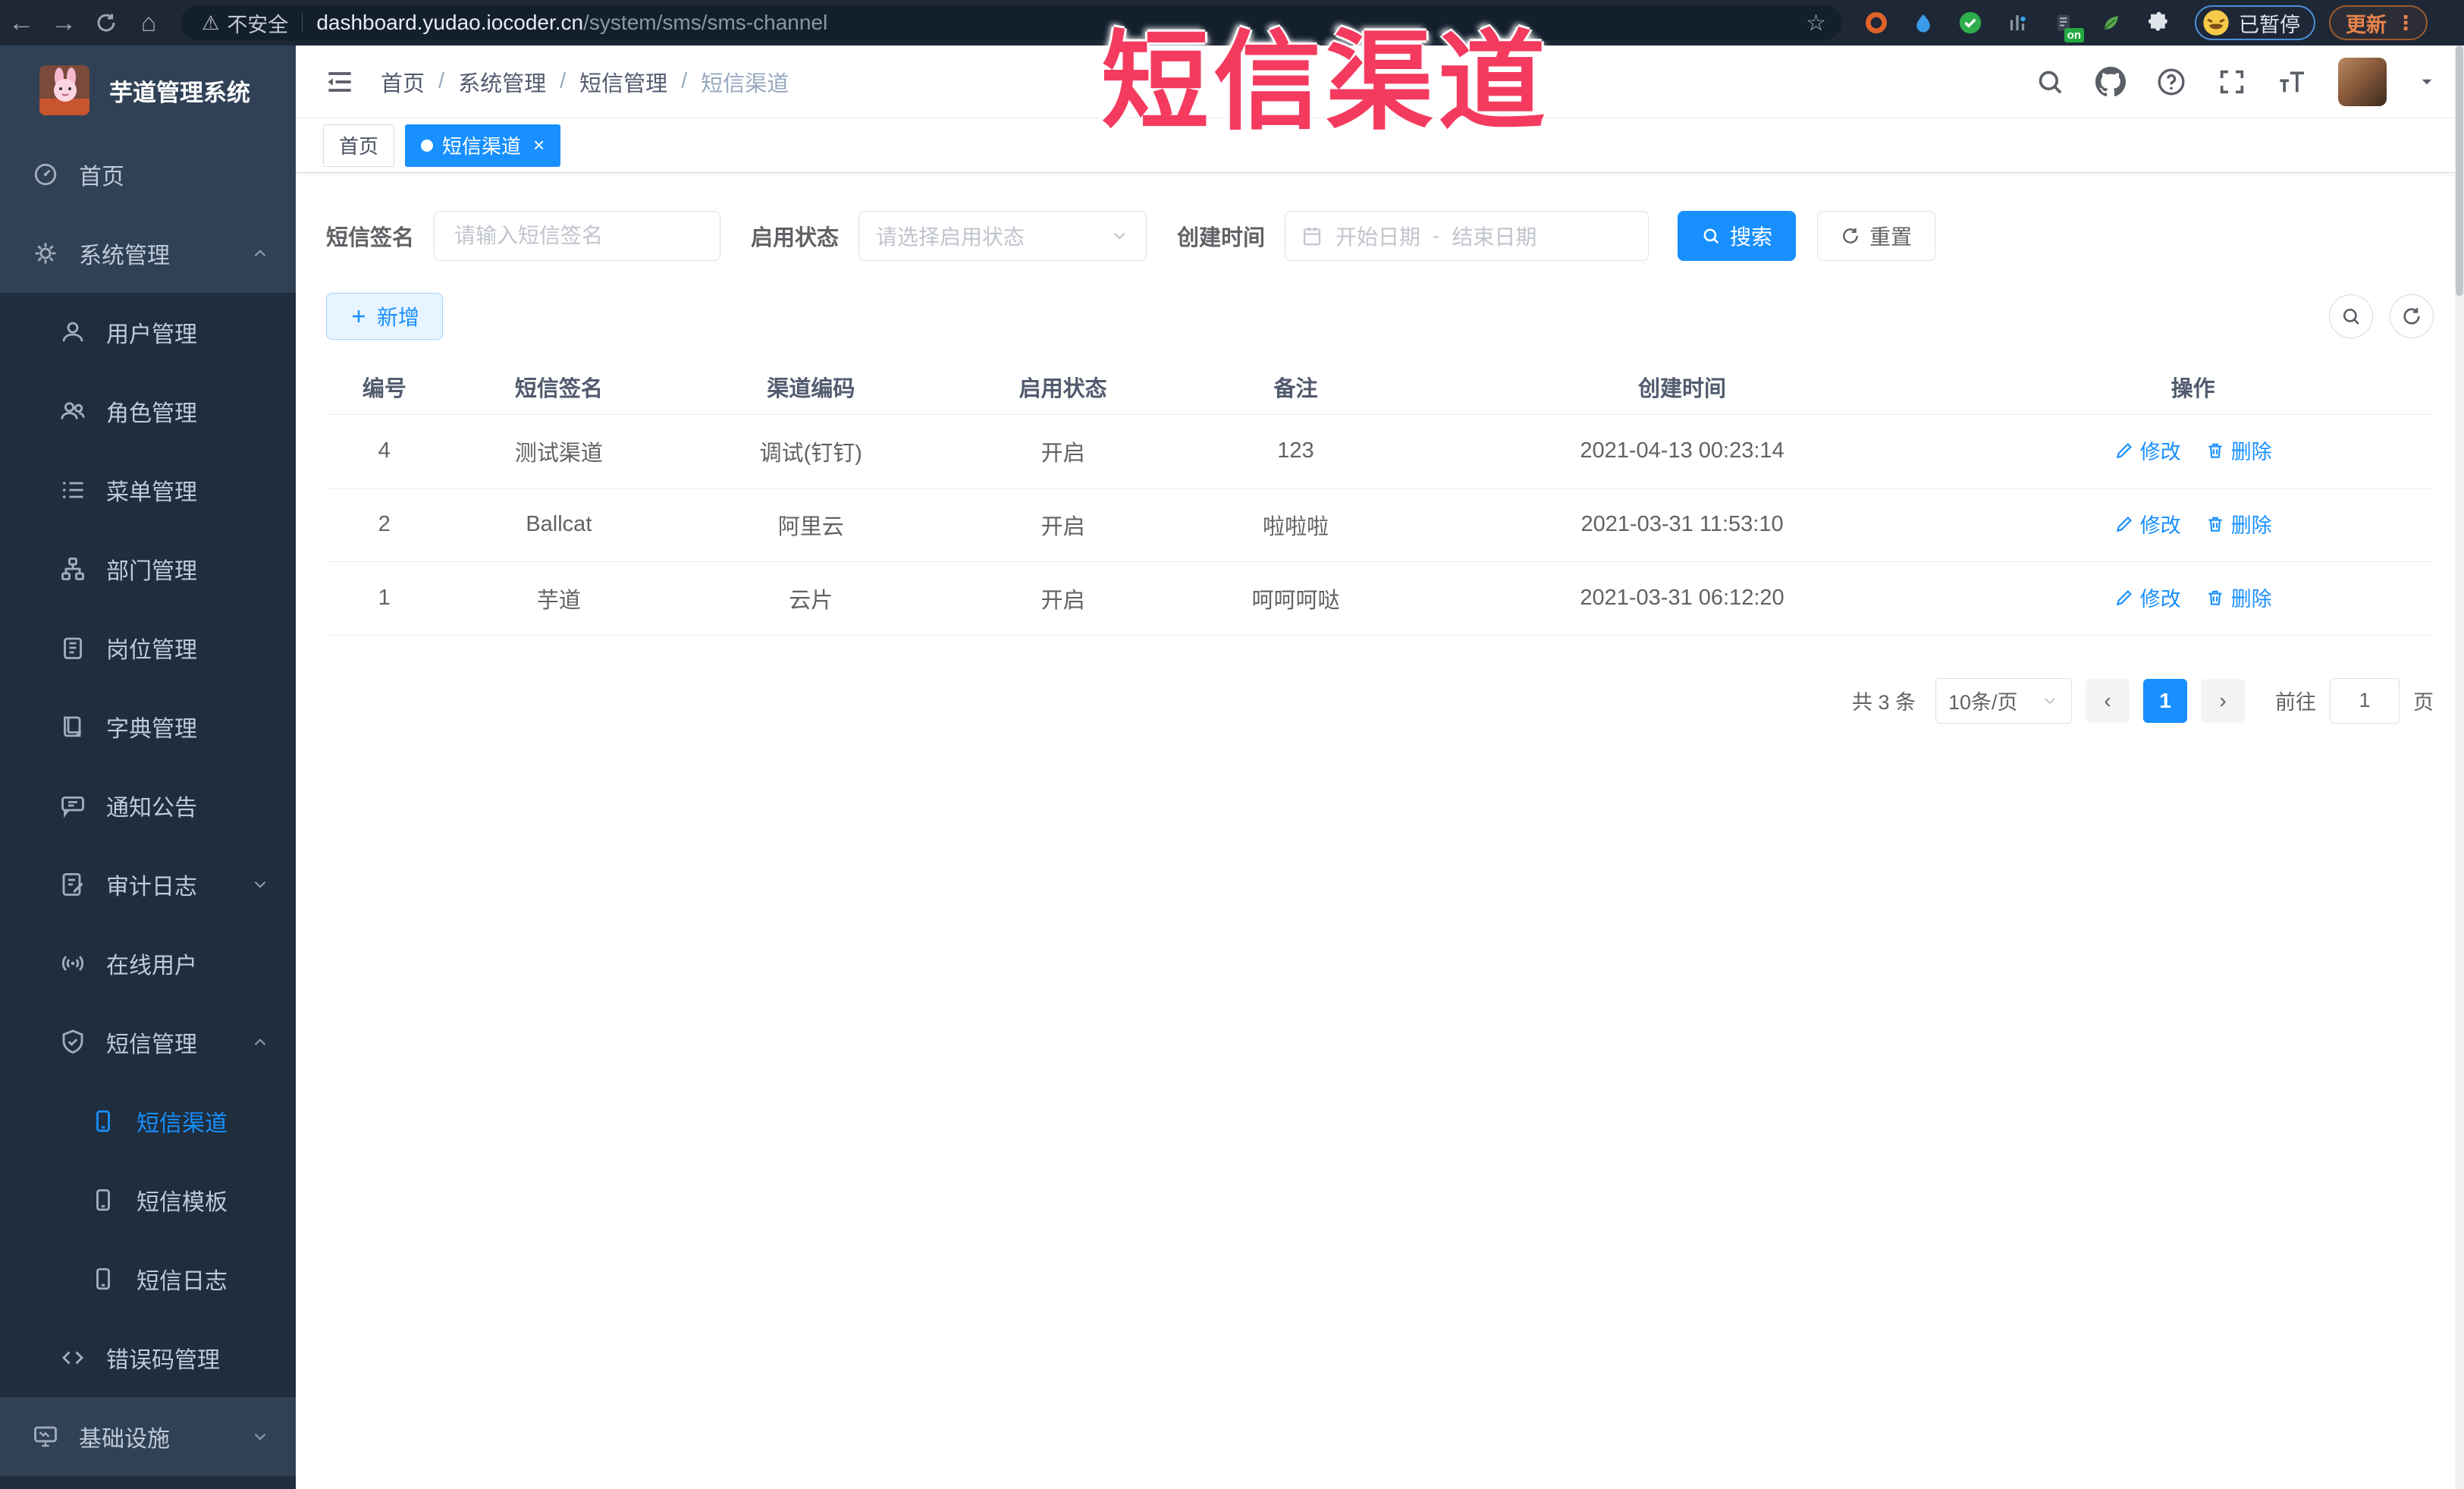 Image resolution: width=2464 pixels, height=1489 pixels. Describe the element at coordinates (2193, 387) in the screenshot. I see `column-header: 操作` at that location.